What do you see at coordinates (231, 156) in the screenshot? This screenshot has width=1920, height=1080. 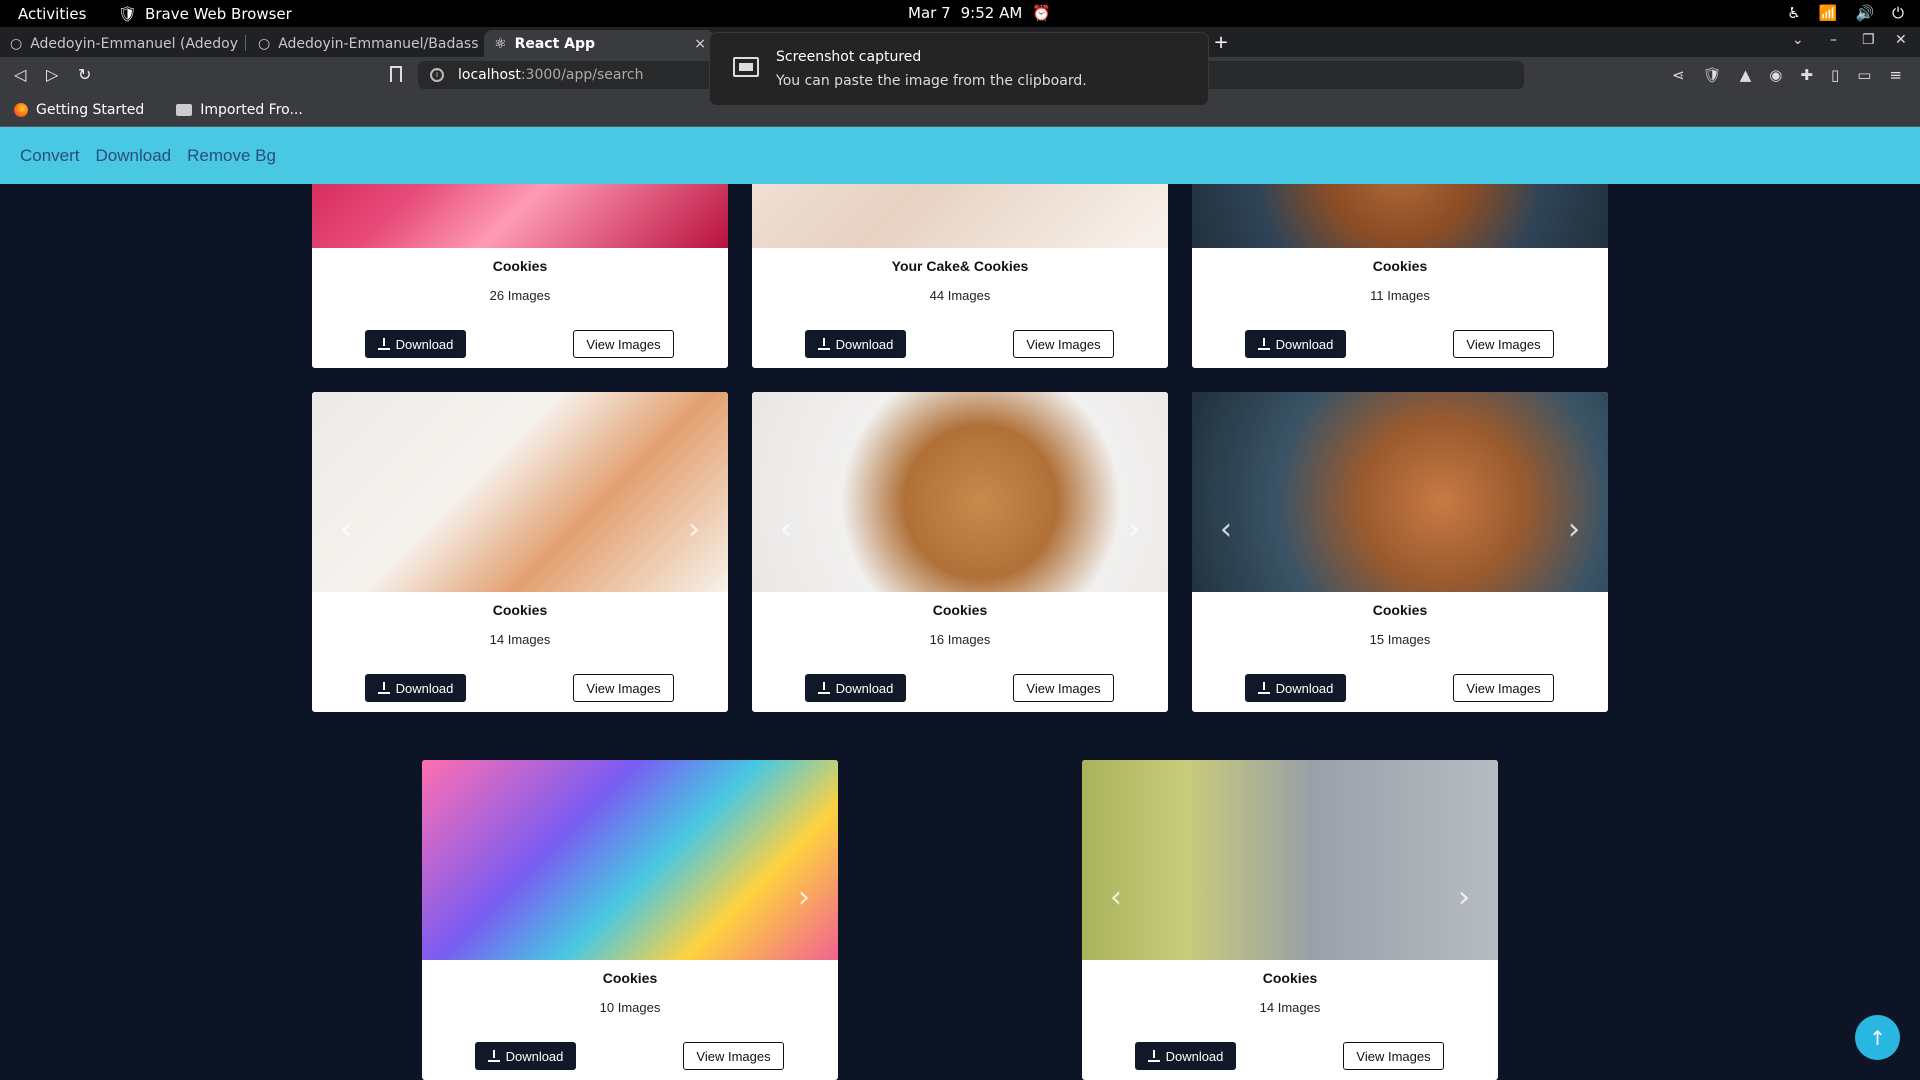 I see `nav-remove-bg: Remove Bg` at bounding box center [231, 156].